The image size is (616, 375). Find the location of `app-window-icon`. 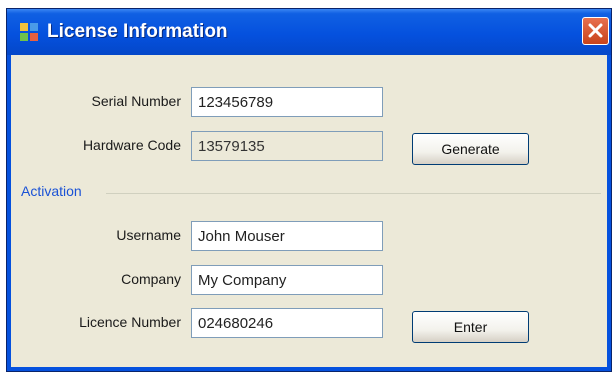

app-window-icon is located at coordinates (29, 32).